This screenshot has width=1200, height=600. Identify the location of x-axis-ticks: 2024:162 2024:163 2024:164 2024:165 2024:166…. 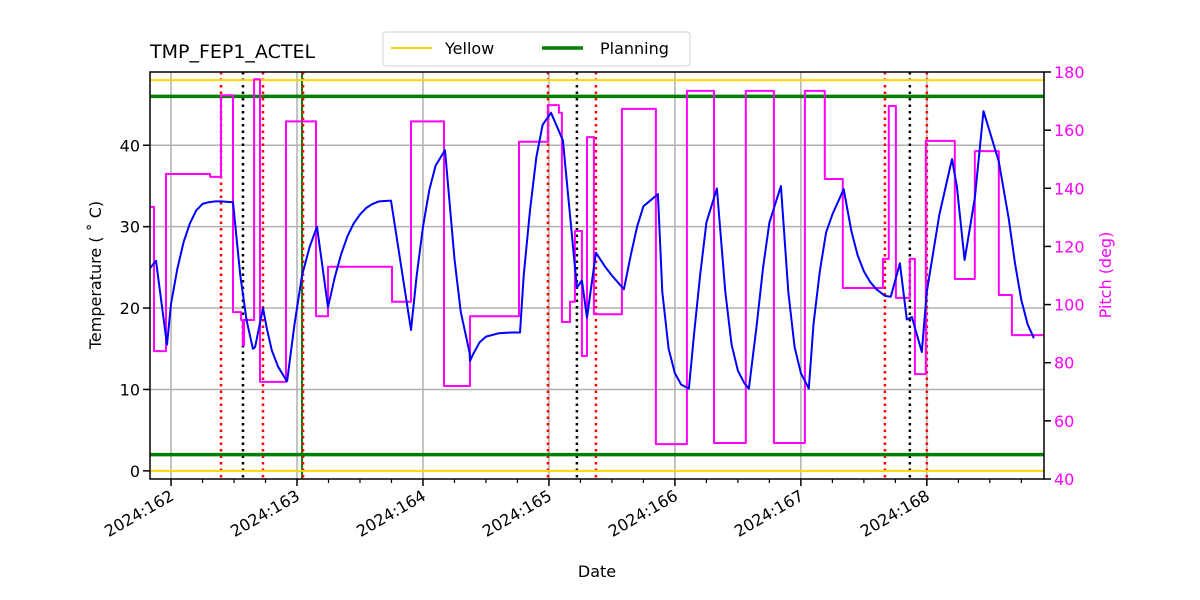
(561, 510).